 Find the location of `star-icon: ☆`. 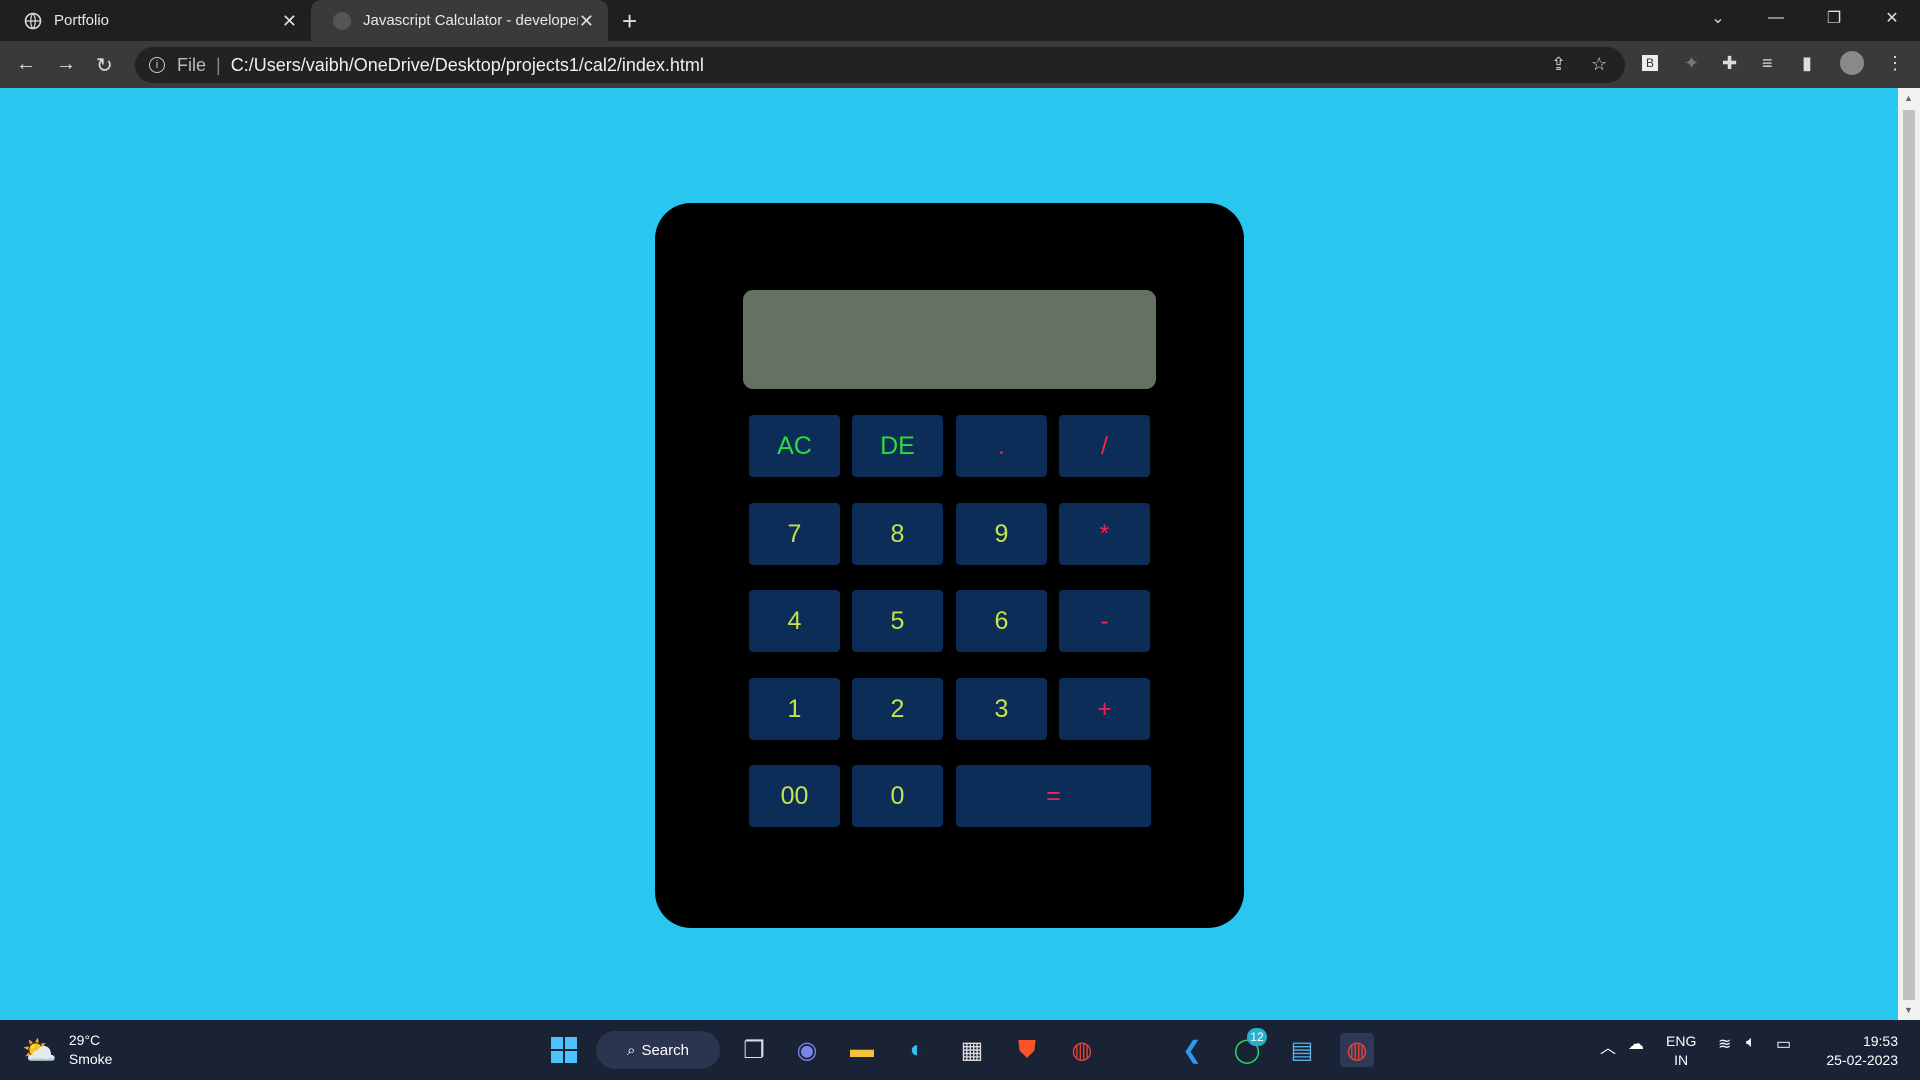

star-icon: ☆ is located at coordinates (1599, 64).